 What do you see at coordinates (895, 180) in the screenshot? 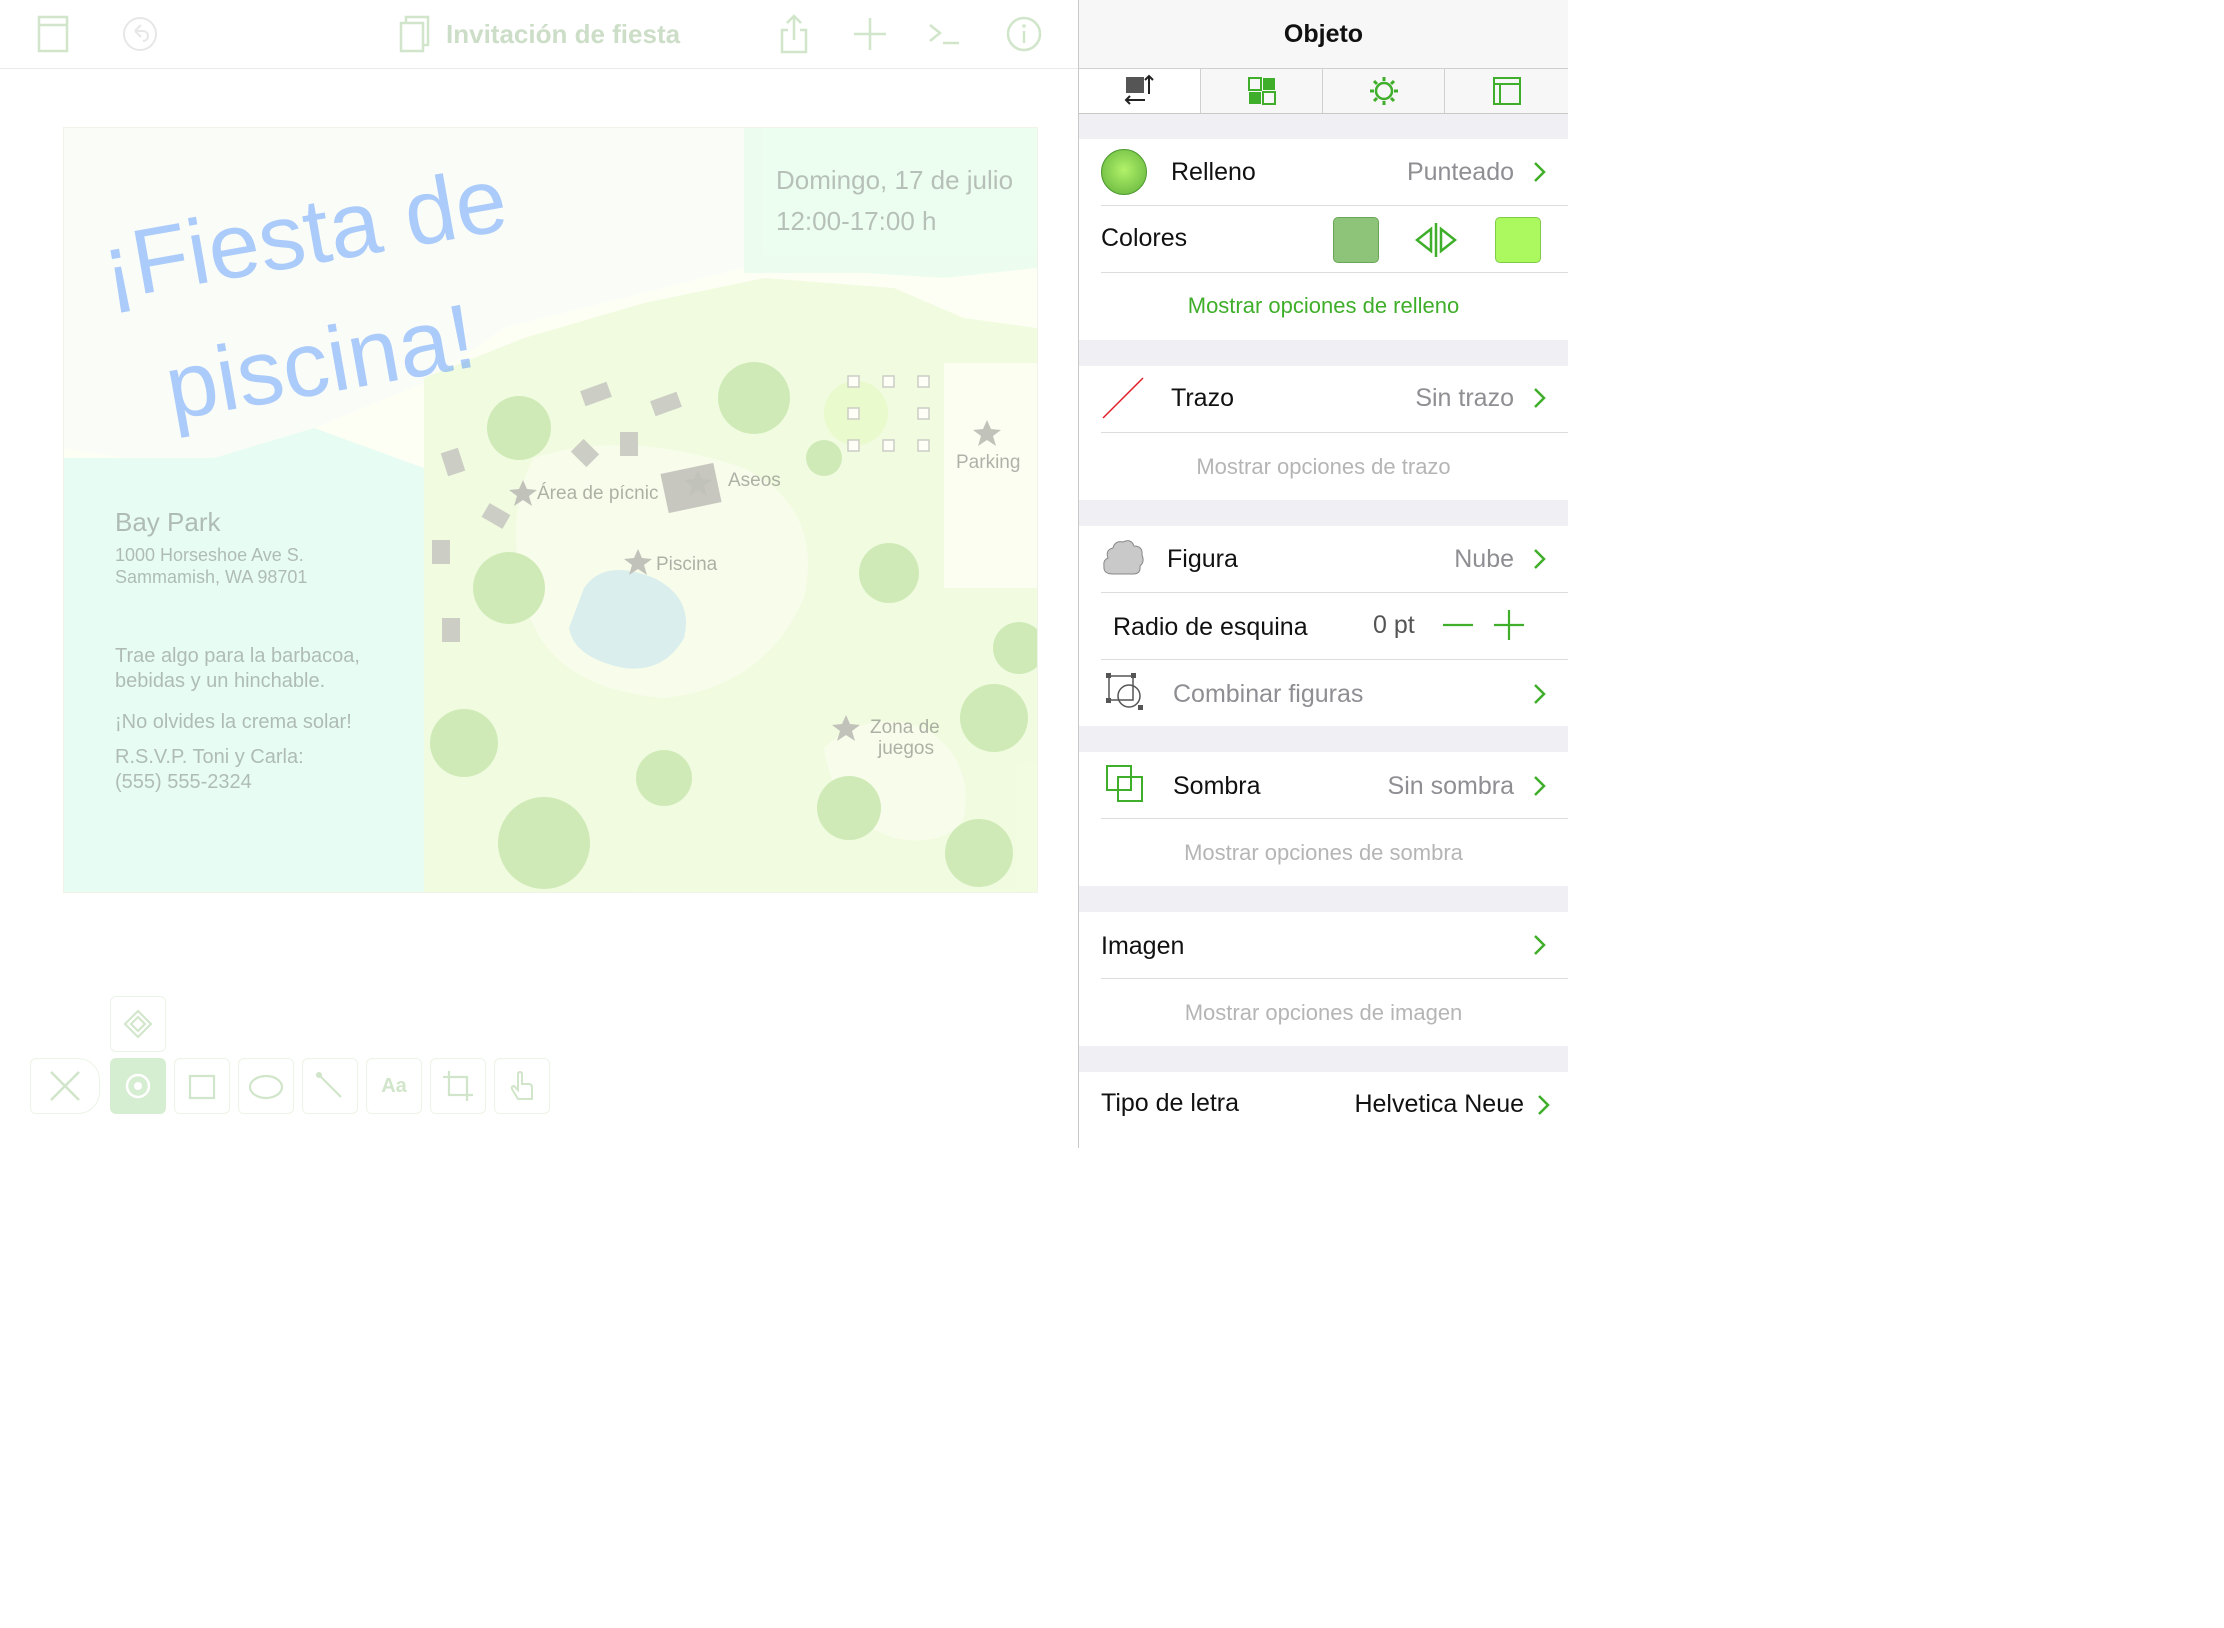
I see `event-date: Domingo, 17 de julio` at bounding box center [895, 180].